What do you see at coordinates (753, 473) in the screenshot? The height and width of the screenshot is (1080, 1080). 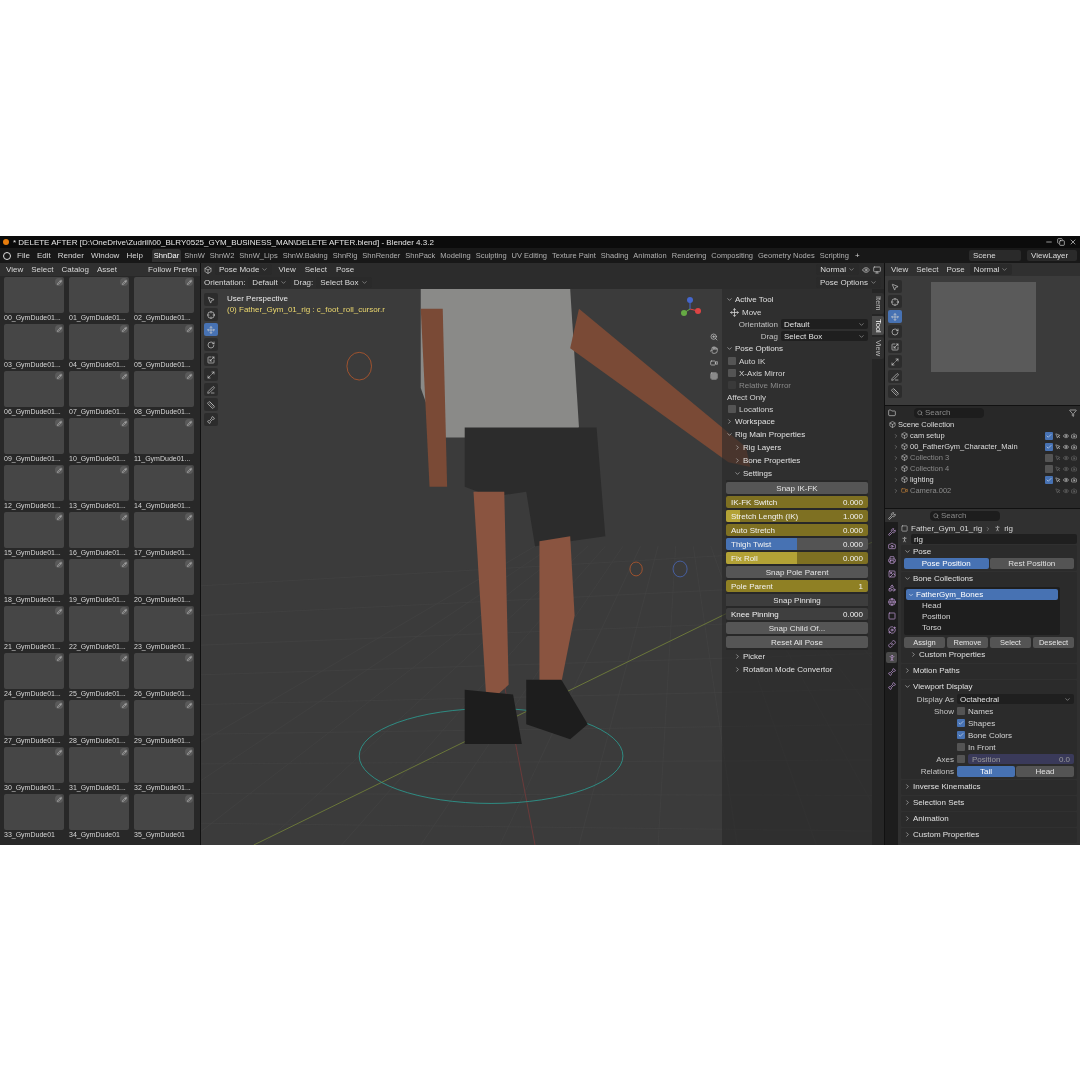 I see `panel-header: Settings` at bounding box center [753, 473].